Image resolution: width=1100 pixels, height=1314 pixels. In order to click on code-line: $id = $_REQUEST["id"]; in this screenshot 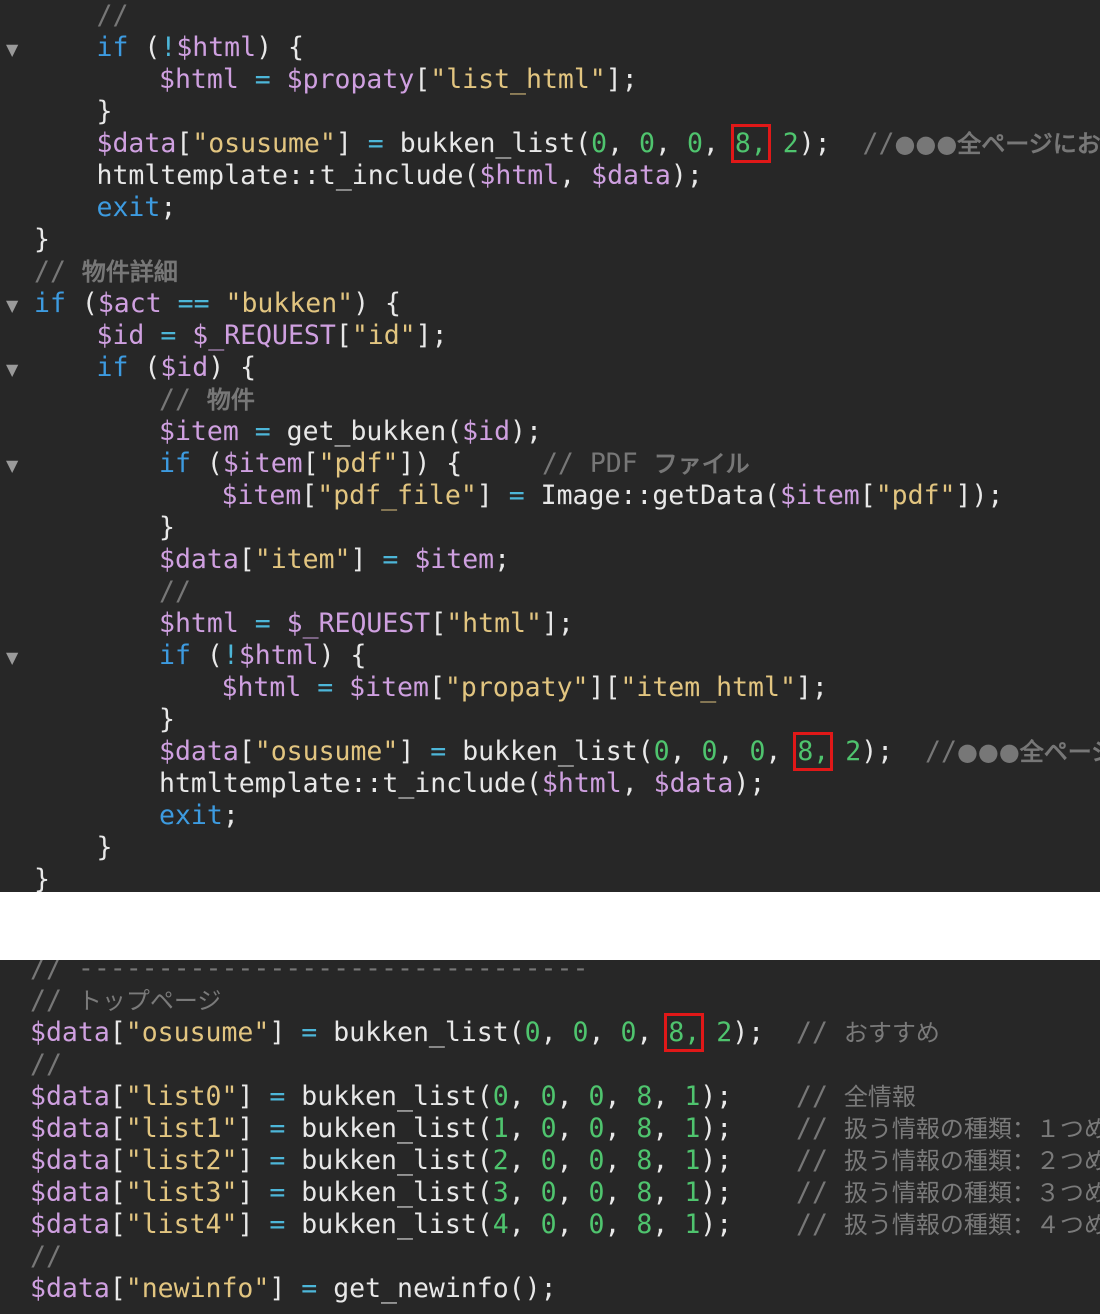, I will do `click(550, 336)`.